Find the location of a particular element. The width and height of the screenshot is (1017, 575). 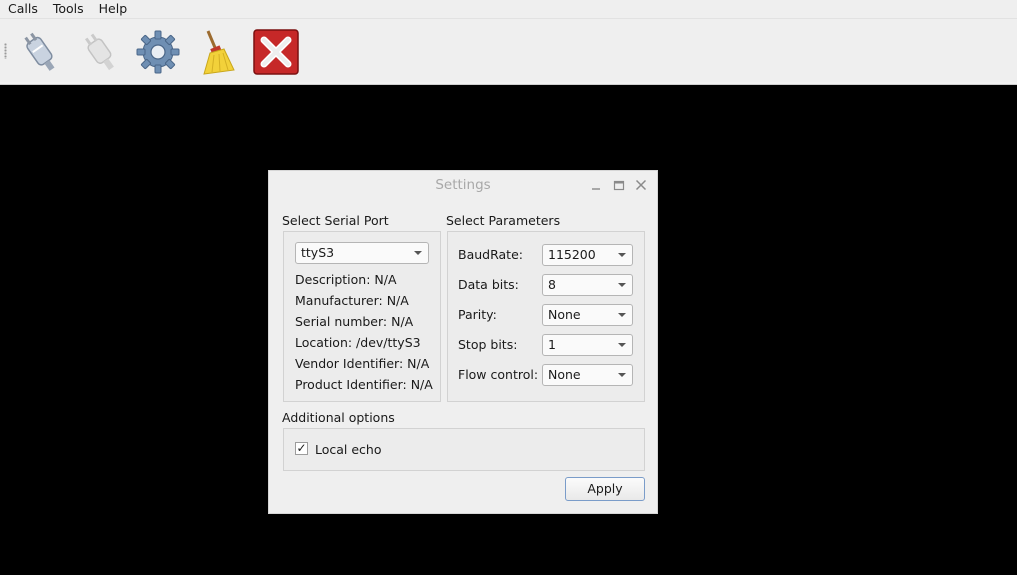

parameters-heading: Select Parameters is located at coordinates (503, 220).